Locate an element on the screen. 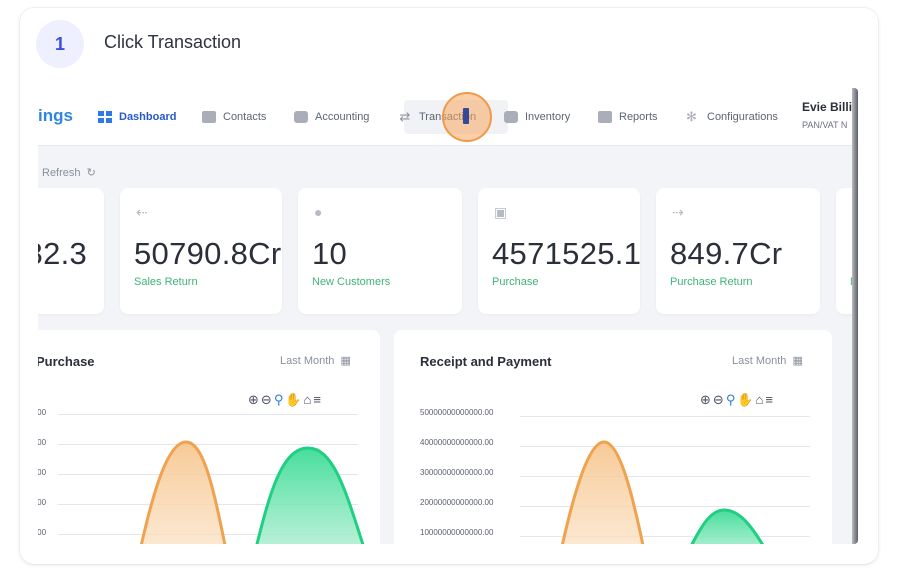 This screenshot has height=580, width=900. receipt-payment-area-chart is located at coordinates (662, 492).